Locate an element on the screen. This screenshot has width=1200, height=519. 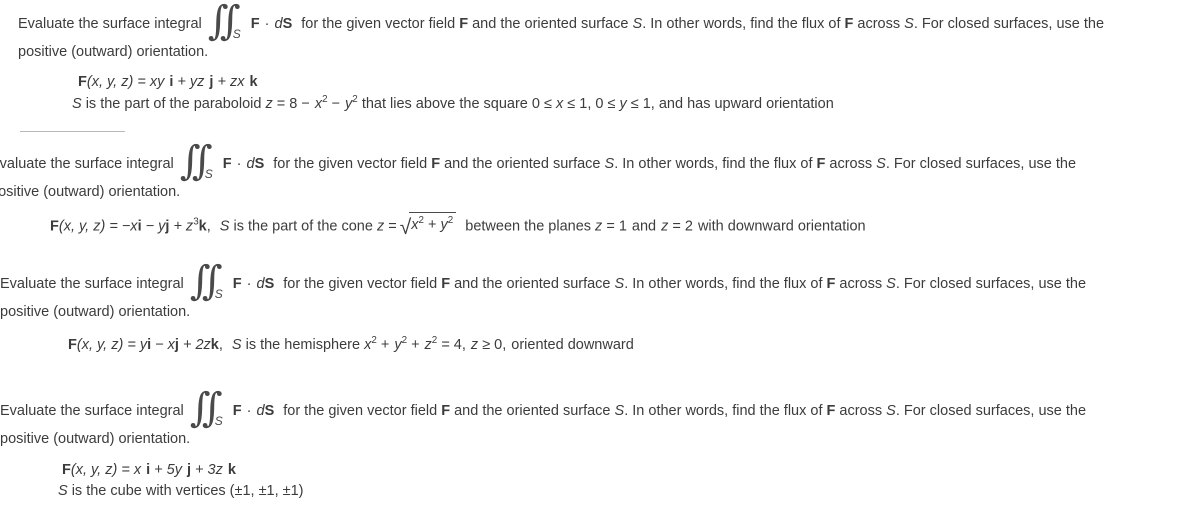
surface-equals-8: = 8 − is located at coordinates (293, 103).